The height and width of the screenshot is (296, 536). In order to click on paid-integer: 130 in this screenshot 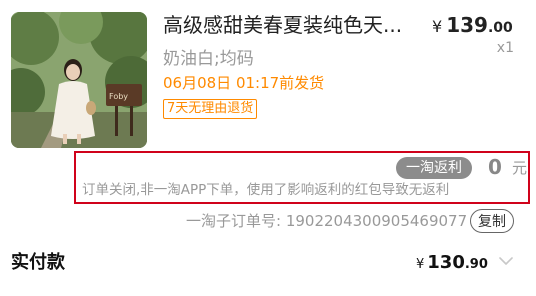, I will do `click(446, 262)`.